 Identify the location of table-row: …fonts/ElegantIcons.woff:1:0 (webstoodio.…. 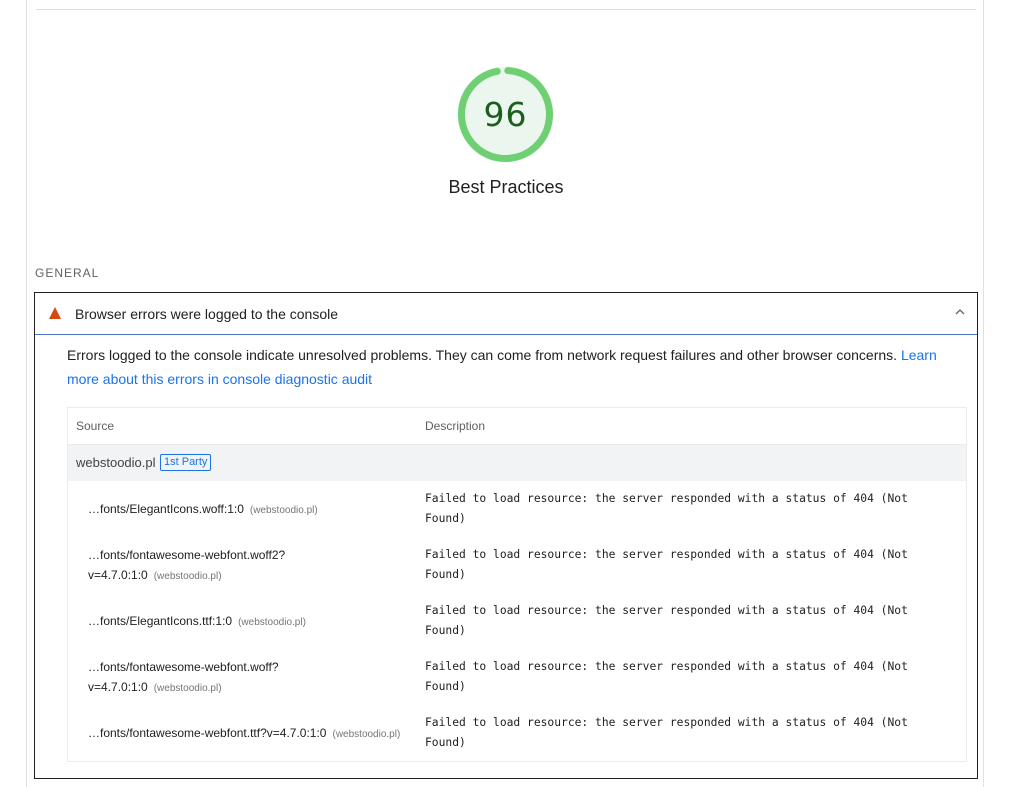
(517, 509).